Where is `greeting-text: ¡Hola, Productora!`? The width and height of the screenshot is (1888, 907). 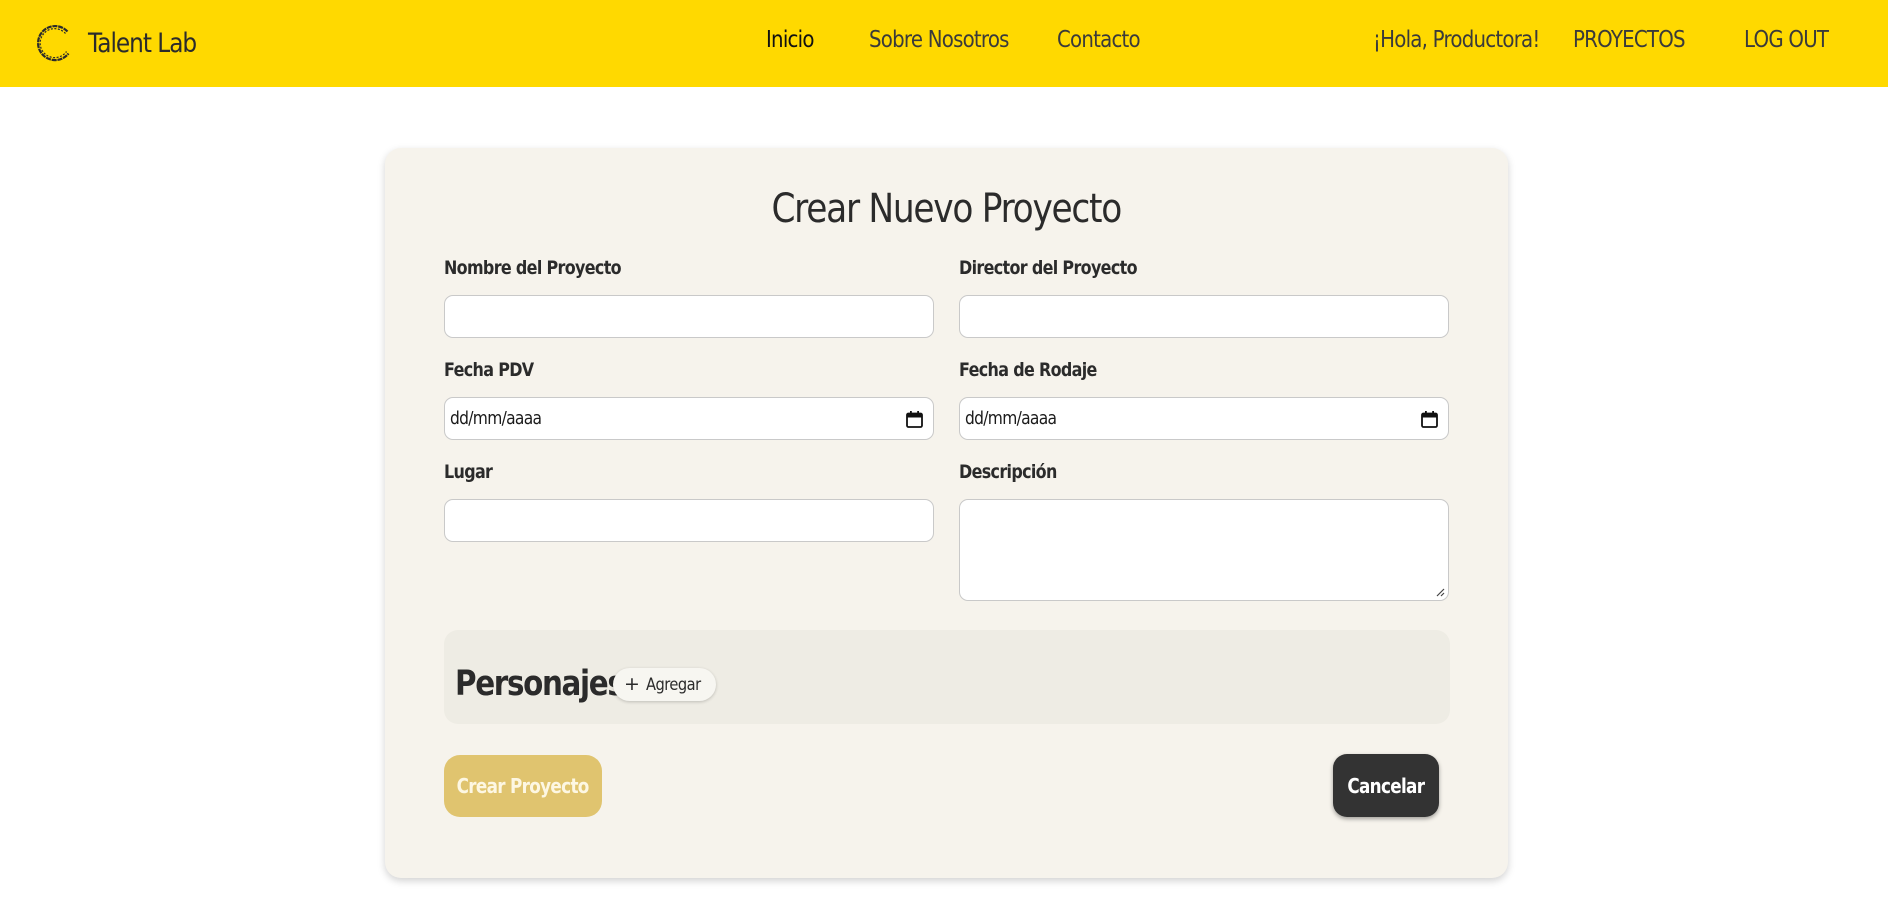
greeting-text: ¡Hola, Productora! is located at coordinates (1456, 40).